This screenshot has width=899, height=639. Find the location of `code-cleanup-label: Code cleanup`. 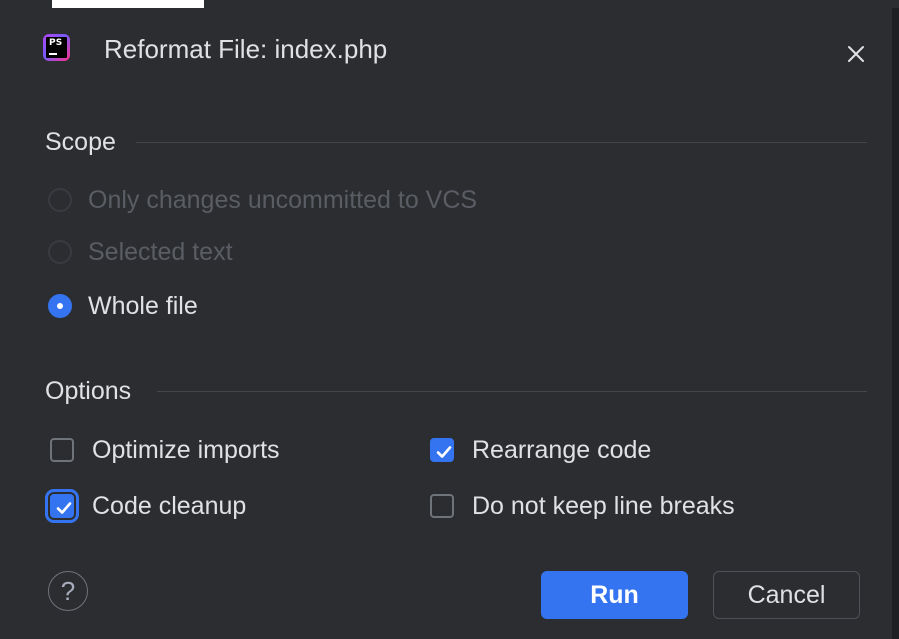

code-cleanup-label: Code cleanup is located at coordinates (169, 505).